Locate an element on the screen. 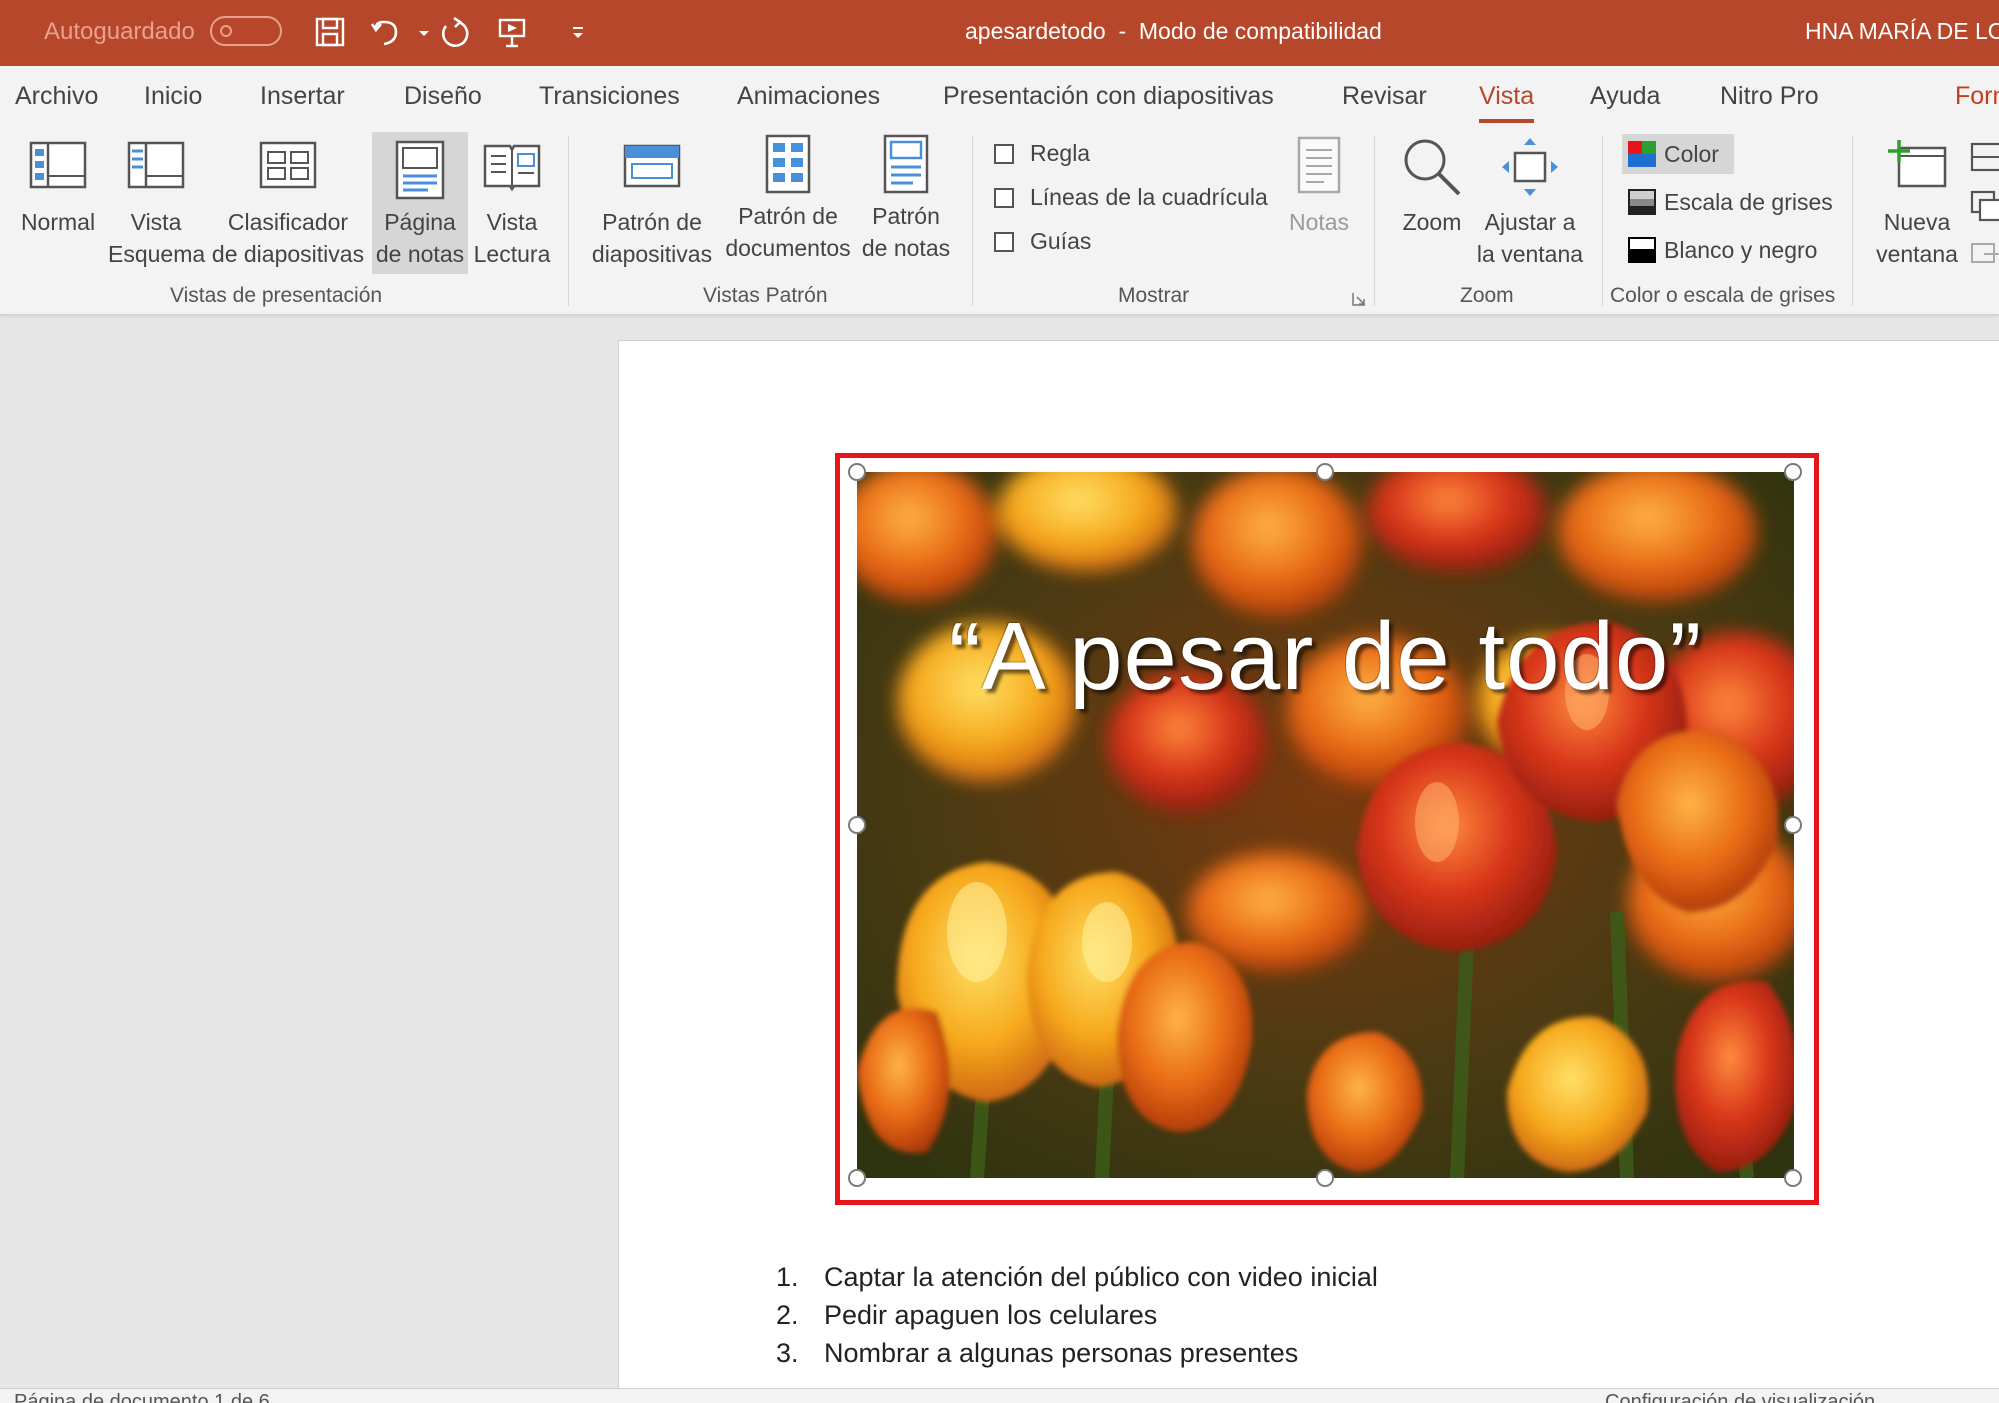 Image resolution: width=1999 pixels, height=1403 pixels. slide-master-label-line2: diapositivas is located at coordinates (652, 254).